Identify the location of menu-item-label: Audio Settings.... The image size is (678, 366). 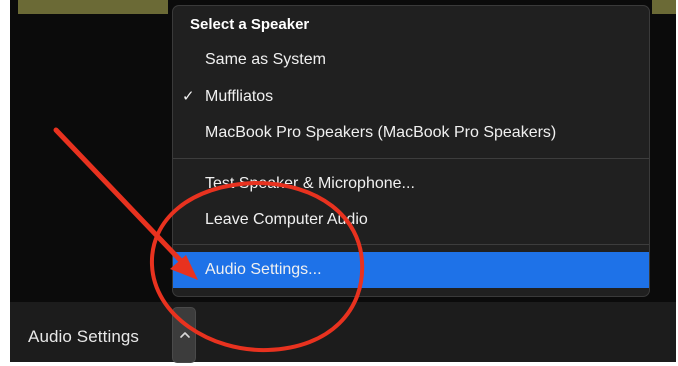
(263, 269).